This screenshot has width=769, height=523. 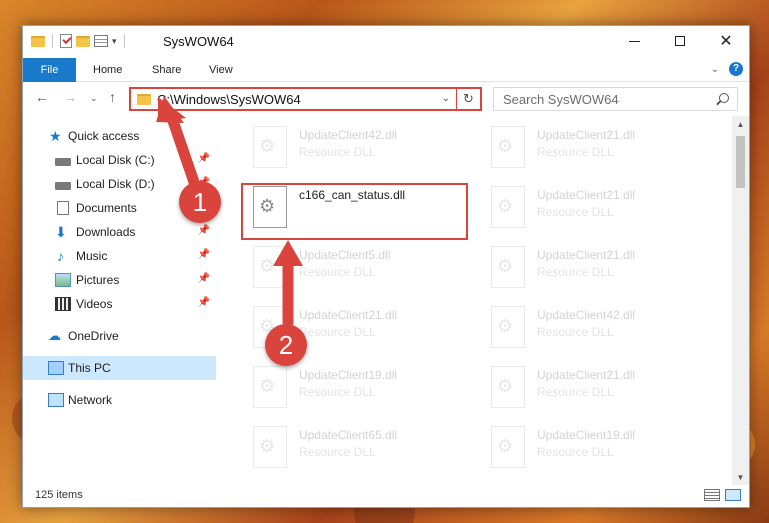 I want to click on scroll-down-icon: ▼, so click(x=740, y=477).